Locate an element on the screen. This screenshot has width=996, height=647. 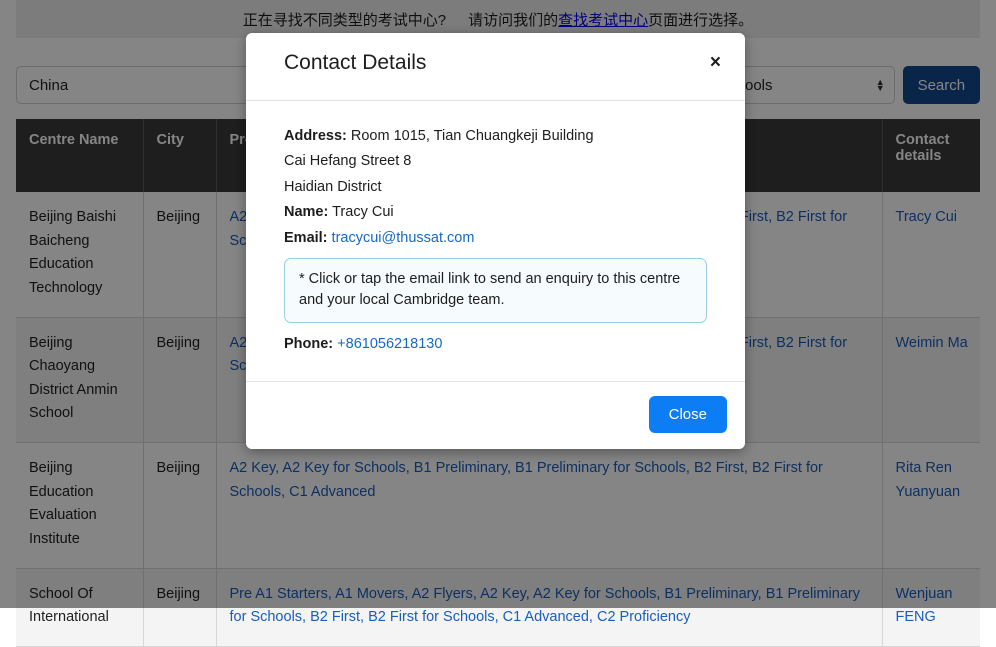
email-link: tracycui@thussat.com is located at coordinates (403, 238).